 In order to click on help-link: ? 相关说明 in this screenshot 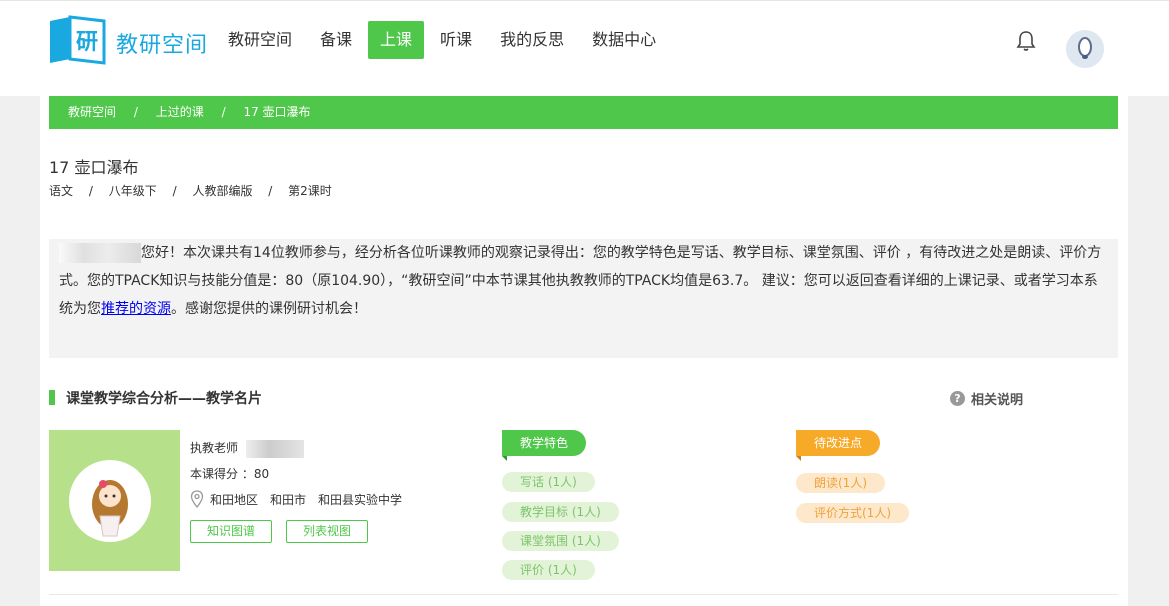, I will do `click(986, 398)`.